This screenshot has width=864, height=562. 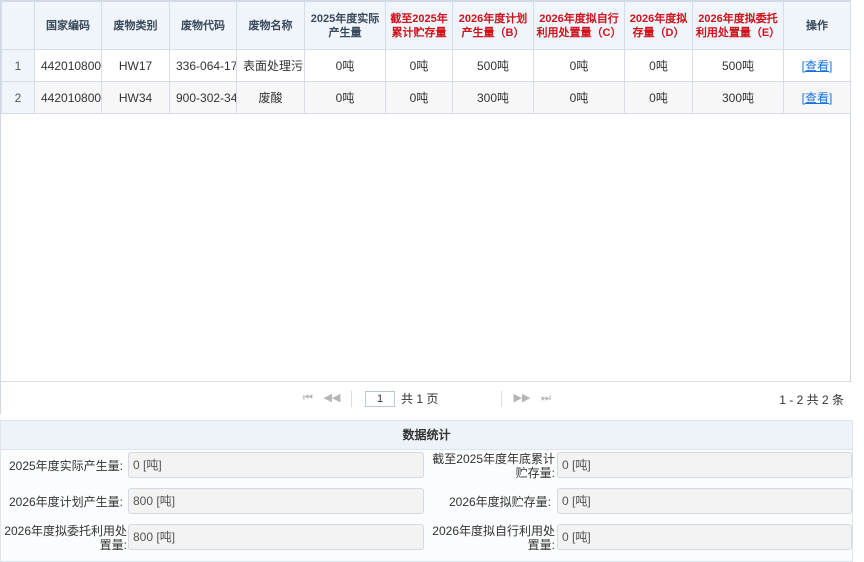 What do you see at coordinates (704, 465) in the screenshot?
I see `stock-2025-field: 0 [吨]` at bounding box center [704, 465].